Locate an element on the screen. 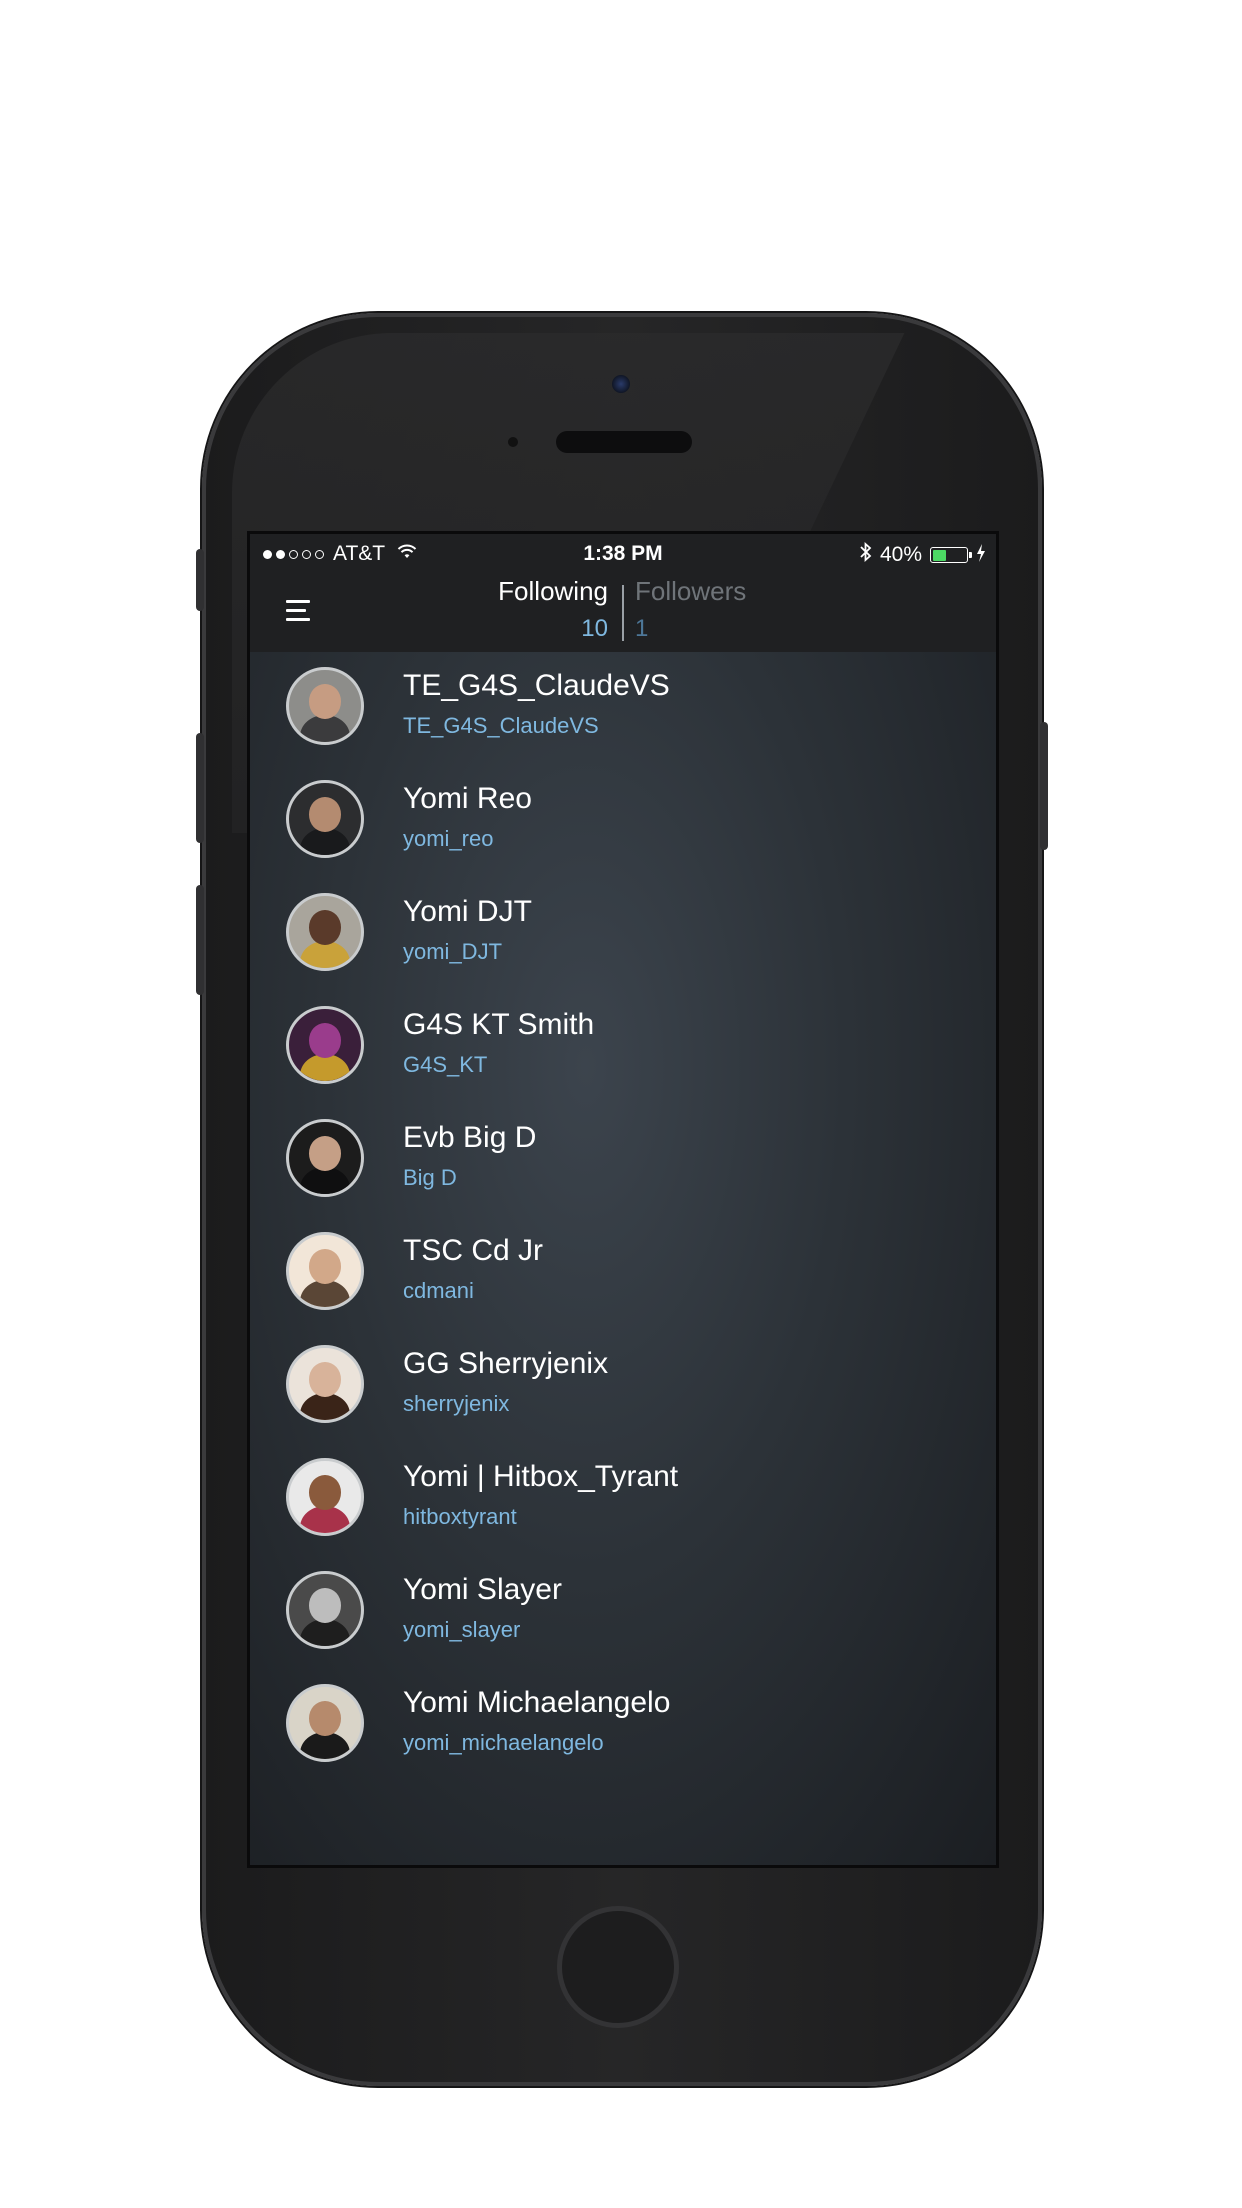 The width and height of the screenshot is (1242, 2208). list-item: TSC Cd Jr cdmani is located at coordinates (623, 1282).